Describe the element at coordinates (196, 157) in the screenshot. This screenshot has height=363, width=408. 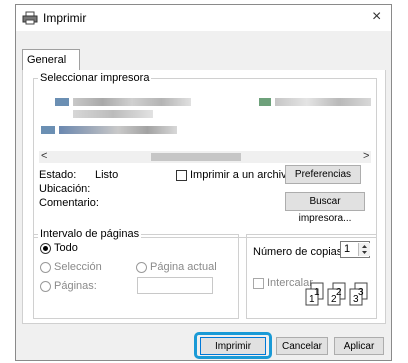
I see `scrollbar-thumb` at that location.